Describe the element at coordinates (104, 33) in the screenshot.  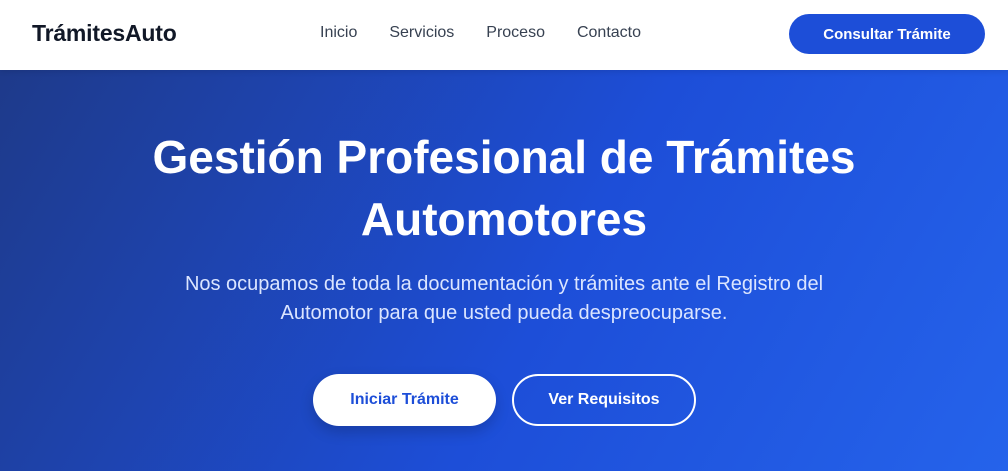
I see `brand-logo: TrámitesAuto` at that location.